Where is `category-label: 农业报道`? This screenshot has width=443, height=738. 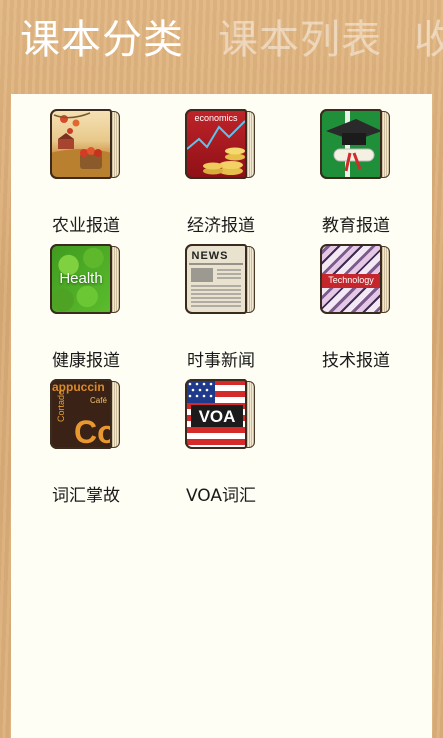
category-label: 农业报道 is located at coordinates (86, 226).